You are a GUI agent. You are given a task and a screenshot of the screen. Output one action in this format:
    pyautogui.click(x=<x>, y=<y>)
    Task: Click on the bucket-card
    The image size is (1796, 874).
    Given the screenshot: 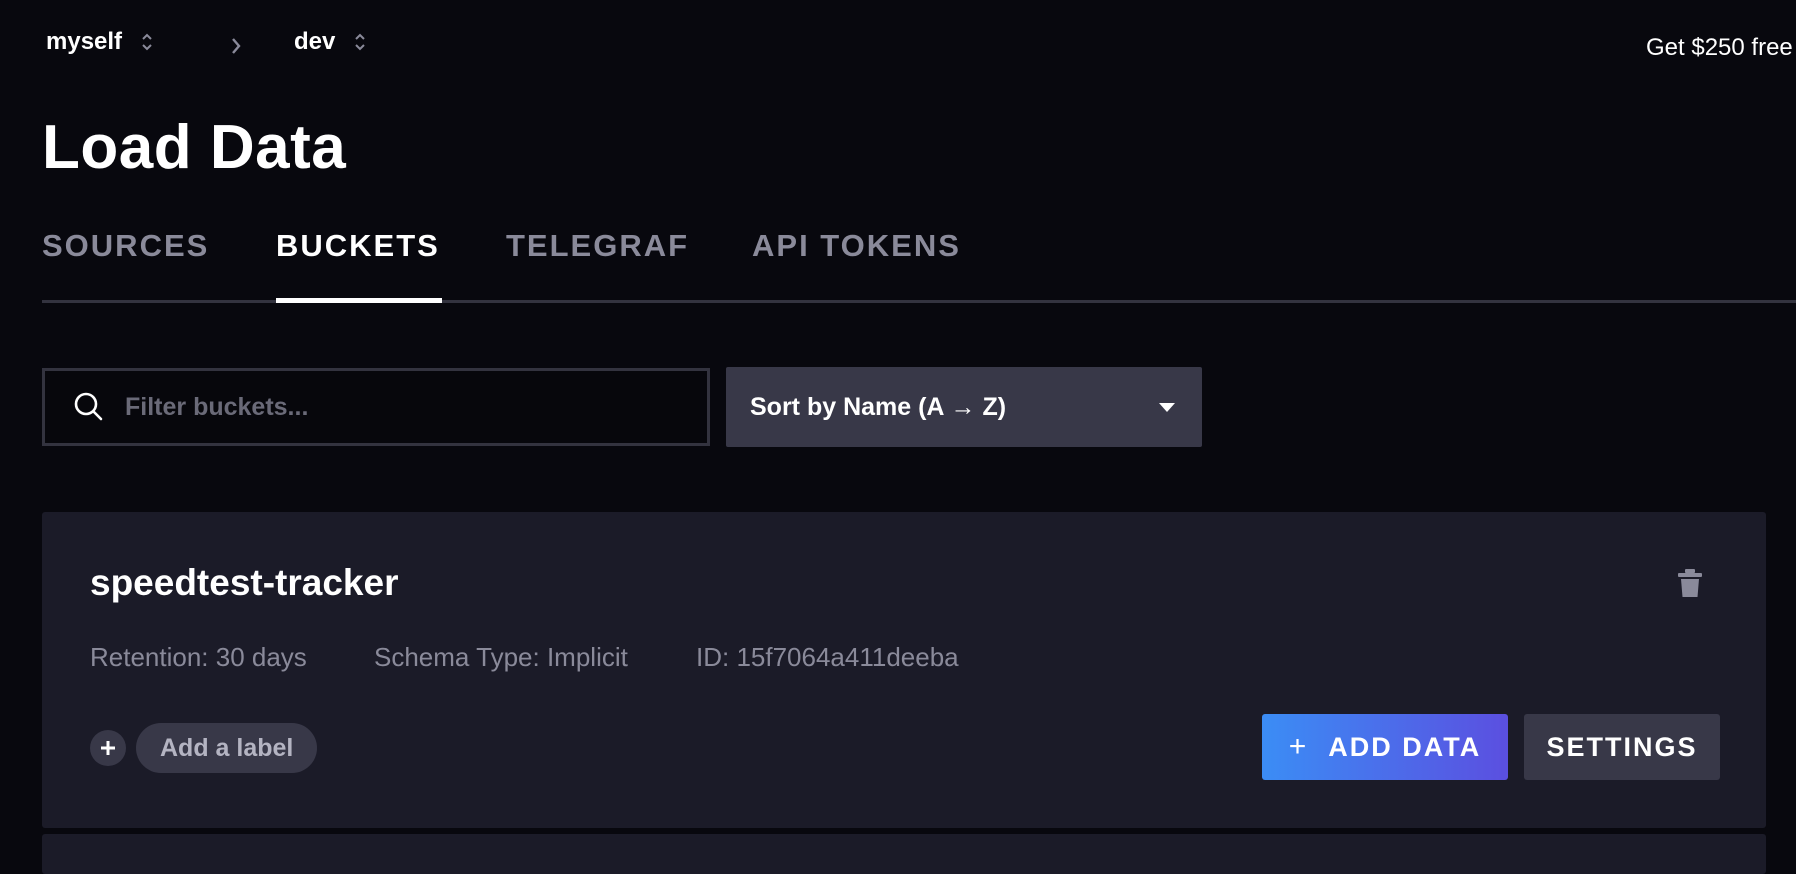 What is the action you would take?
    pyautogui.click(x=904, y=854)
    